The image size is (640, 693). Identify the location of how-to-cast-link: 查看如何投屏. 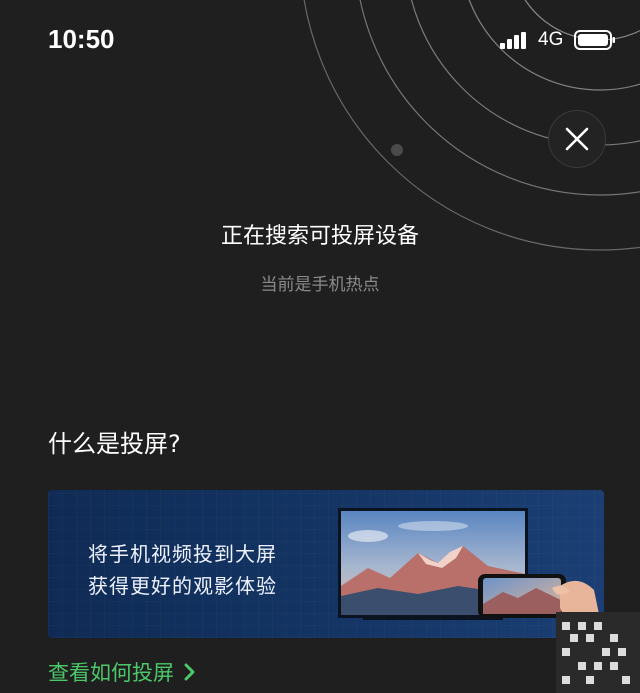
(122, 672).